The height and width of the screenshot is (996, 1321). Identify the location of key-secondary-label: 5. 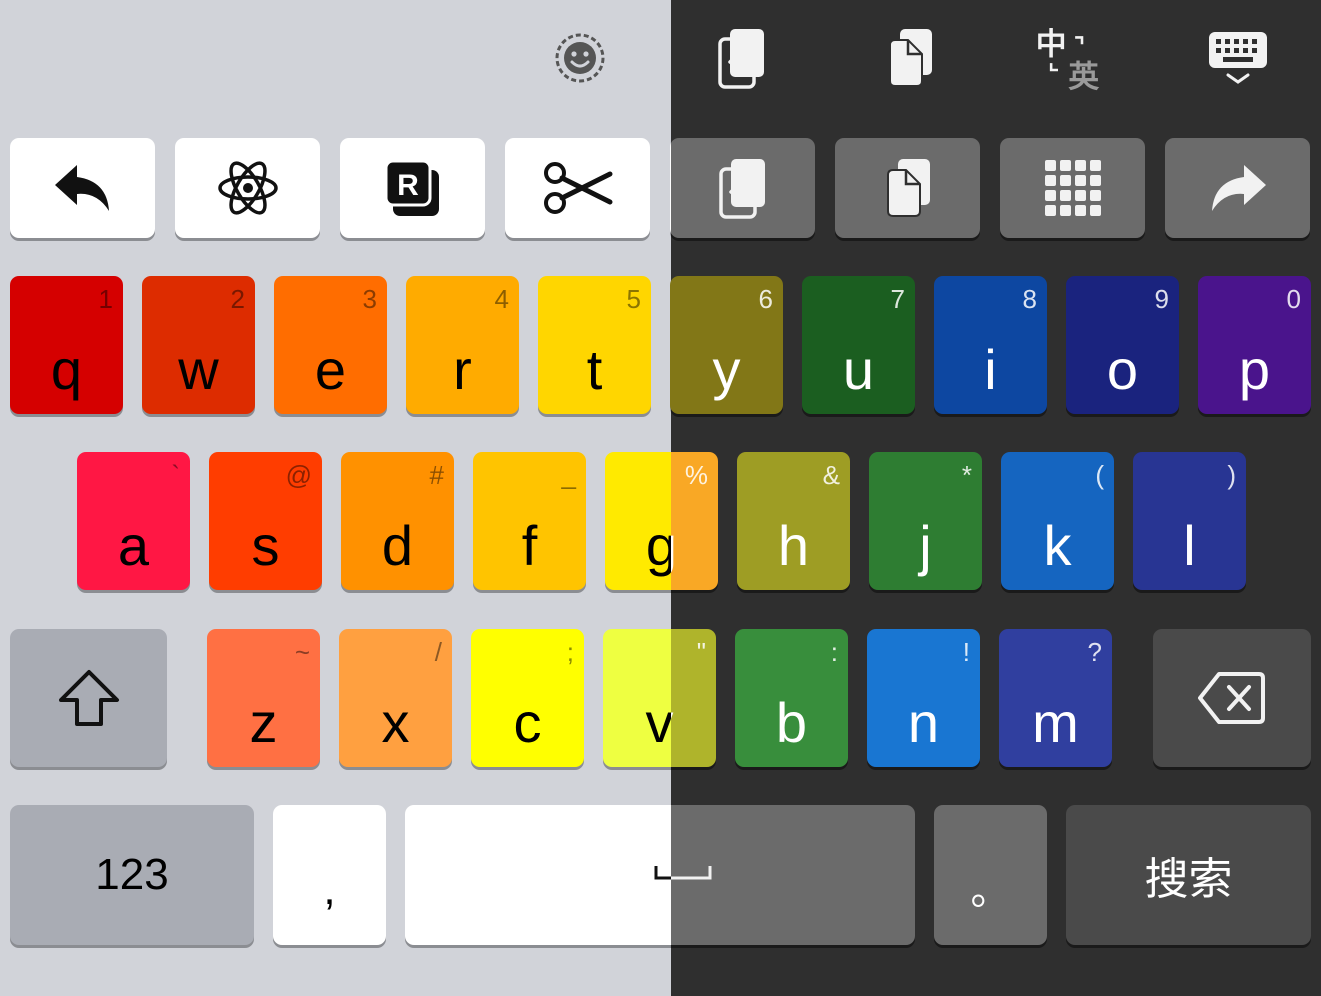
(633, 299).